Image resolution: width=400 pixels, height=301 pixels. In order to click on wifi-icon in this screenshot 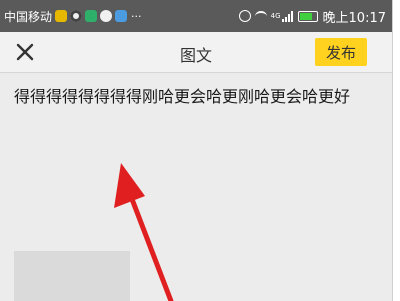, I will do `click(260, 16)`.